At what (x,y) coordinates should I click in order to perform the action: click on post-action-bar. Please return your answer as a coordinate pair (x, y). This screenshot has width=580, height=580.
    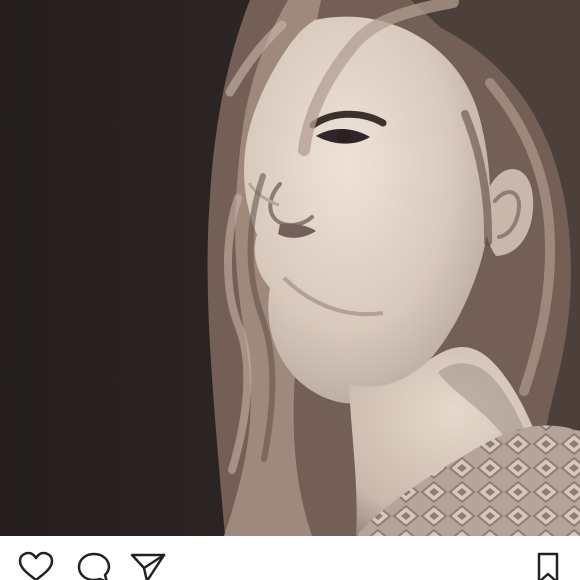
    Looking at the image, I should click on (290, 558).